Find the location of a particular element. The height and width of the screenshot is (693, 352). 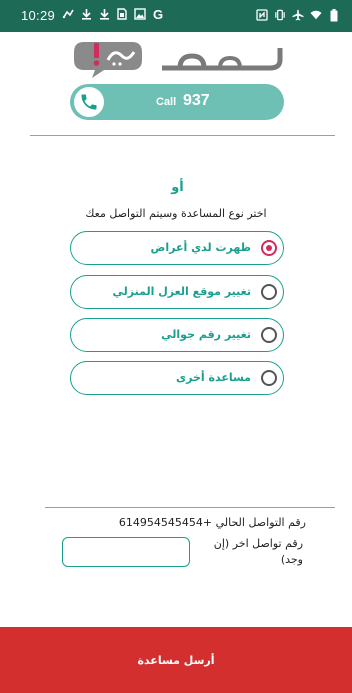

status-right-icons is located at coordinates (298, 15).